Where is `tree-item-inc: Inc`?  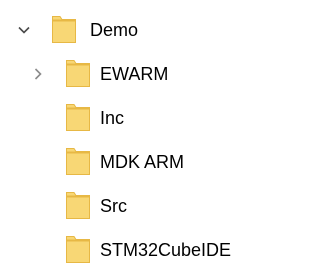 tree-item-inc: Inc is located at coordinates (135, 118).